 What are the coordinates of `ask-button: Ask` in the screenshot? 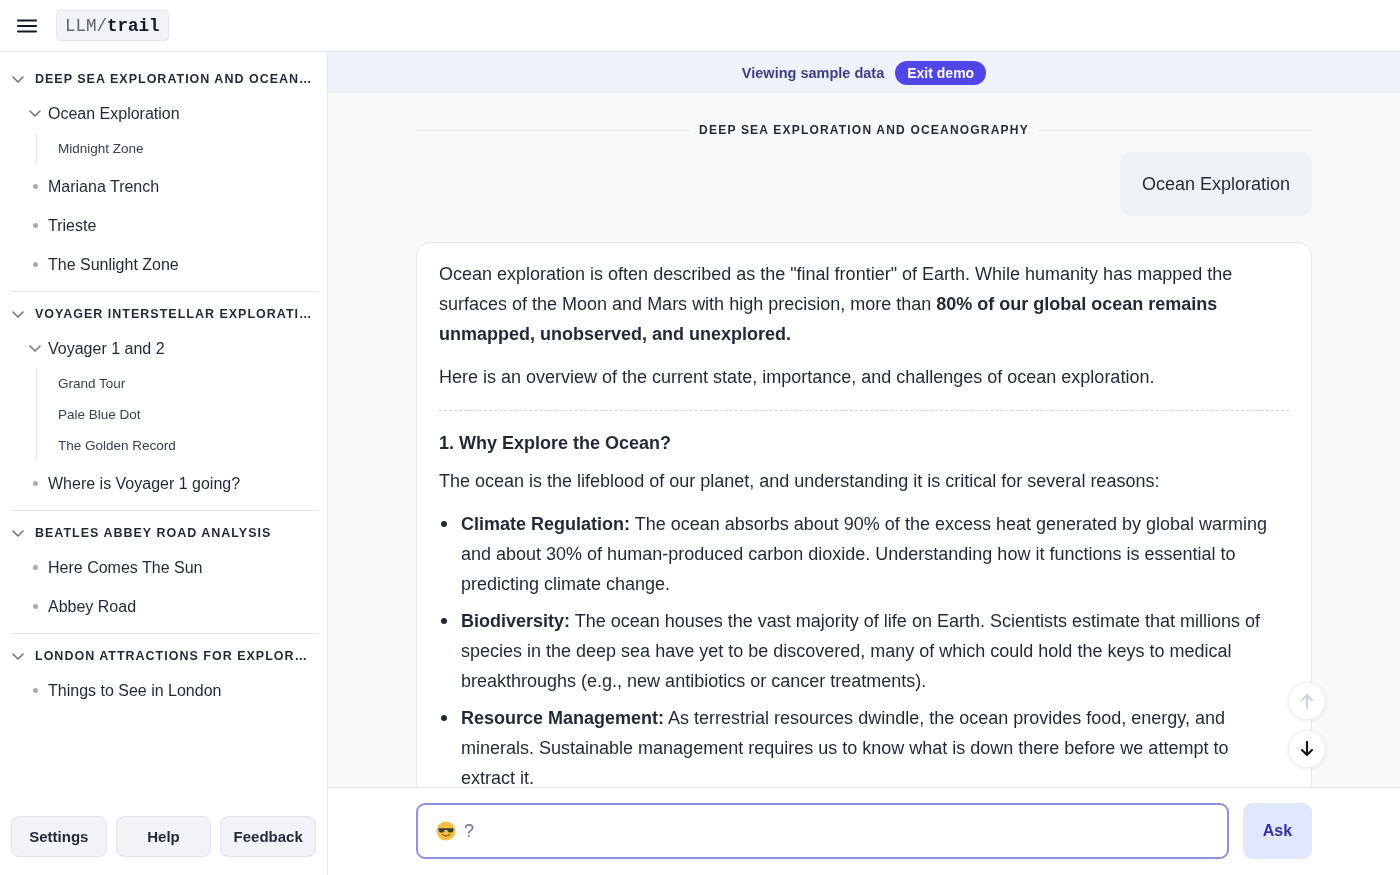 It's located at (1277, 831).